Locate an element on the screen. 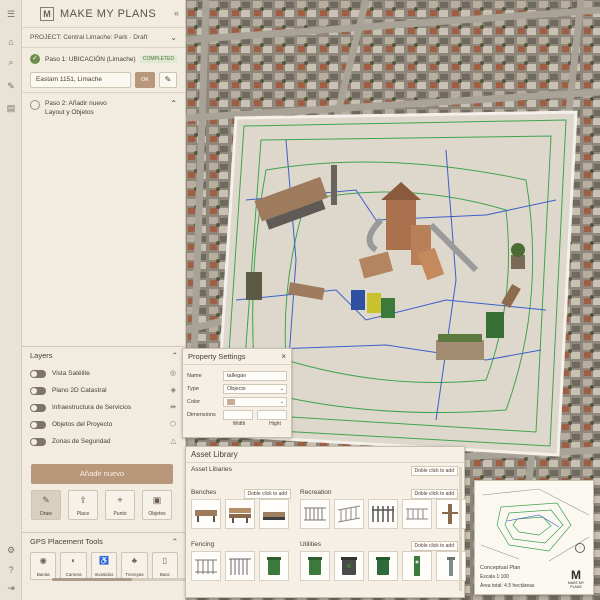 The image size is (600, 600). width-field is located at coordinates (238, 414).